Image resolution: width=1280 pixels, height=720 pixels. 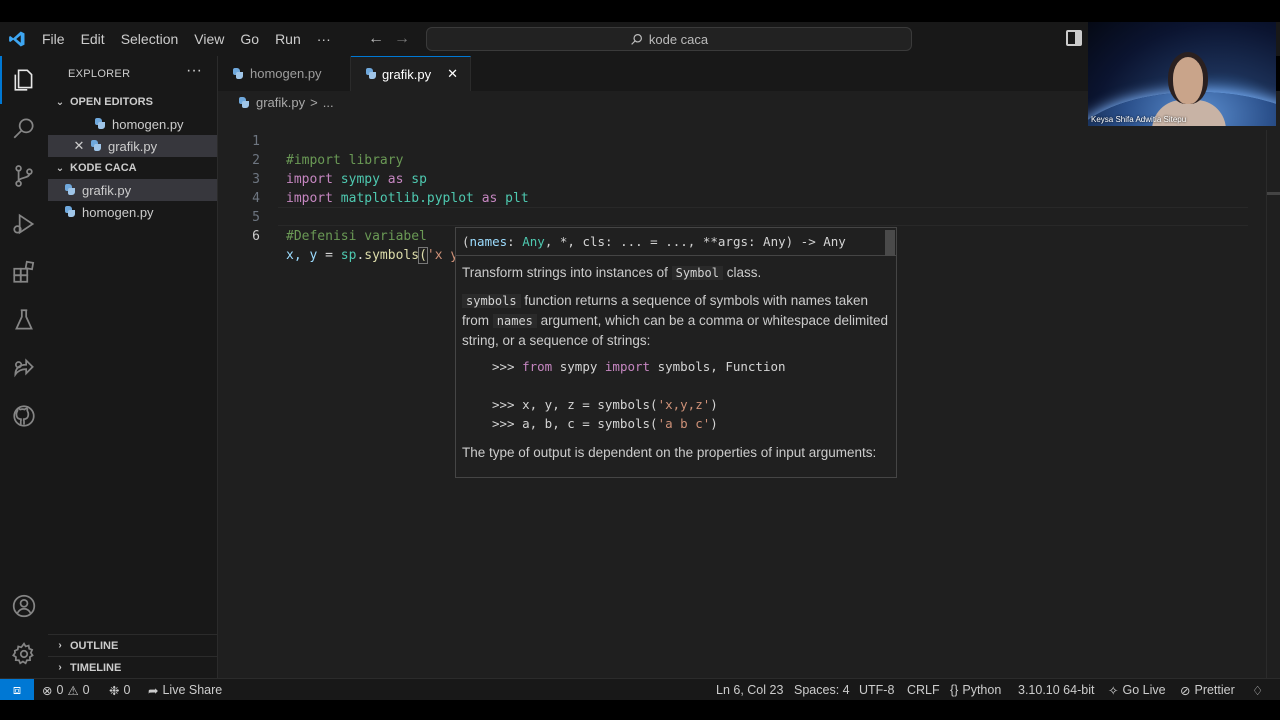 I want to click on error-icon: ⊗, so click(x=47, y=690).